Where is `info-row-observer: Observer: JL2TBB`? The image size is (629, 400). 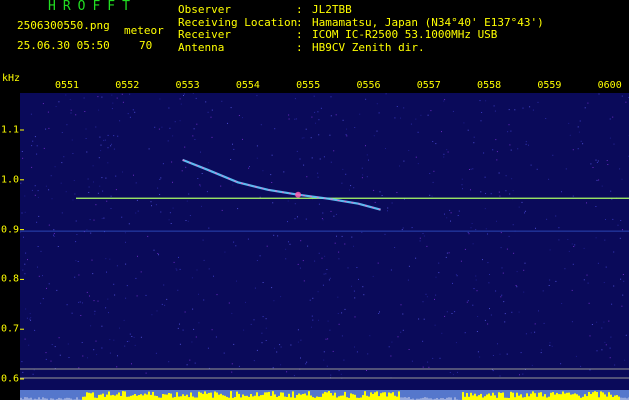
info-row-observer: Observer: JL2TBB is located at coordinates (265, 9).